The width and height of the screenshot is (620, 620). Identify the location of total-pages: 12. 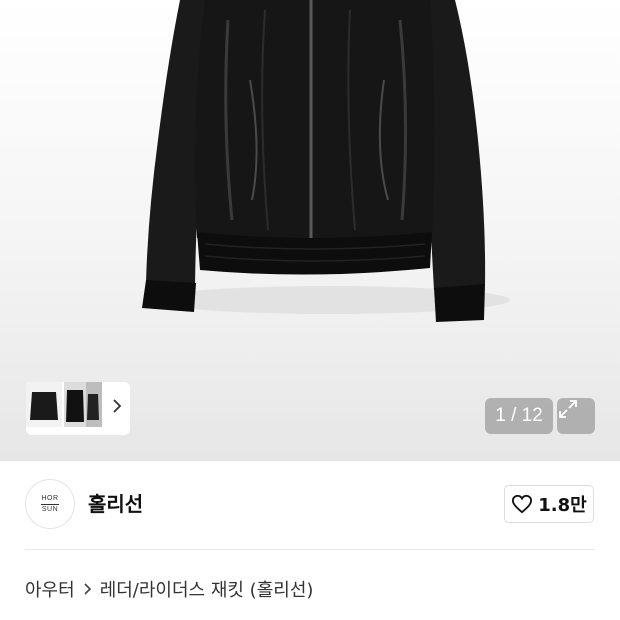
(532, 415).